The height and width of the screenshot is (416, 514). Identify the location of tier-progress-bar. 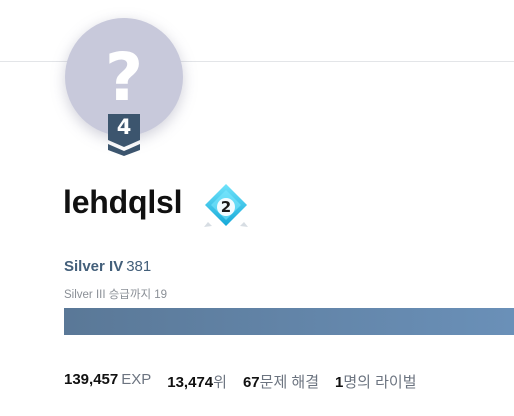
(289, 321).